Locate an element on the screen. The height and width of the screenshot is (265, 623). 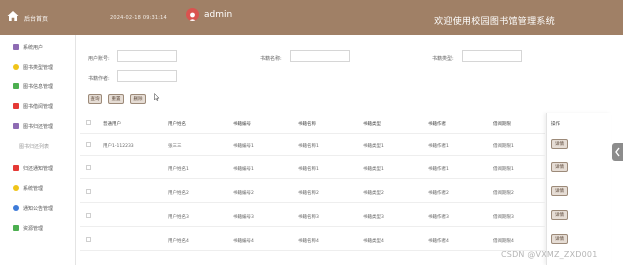
cell-type: 书籍类型3 is located at coordinates (373, 217).